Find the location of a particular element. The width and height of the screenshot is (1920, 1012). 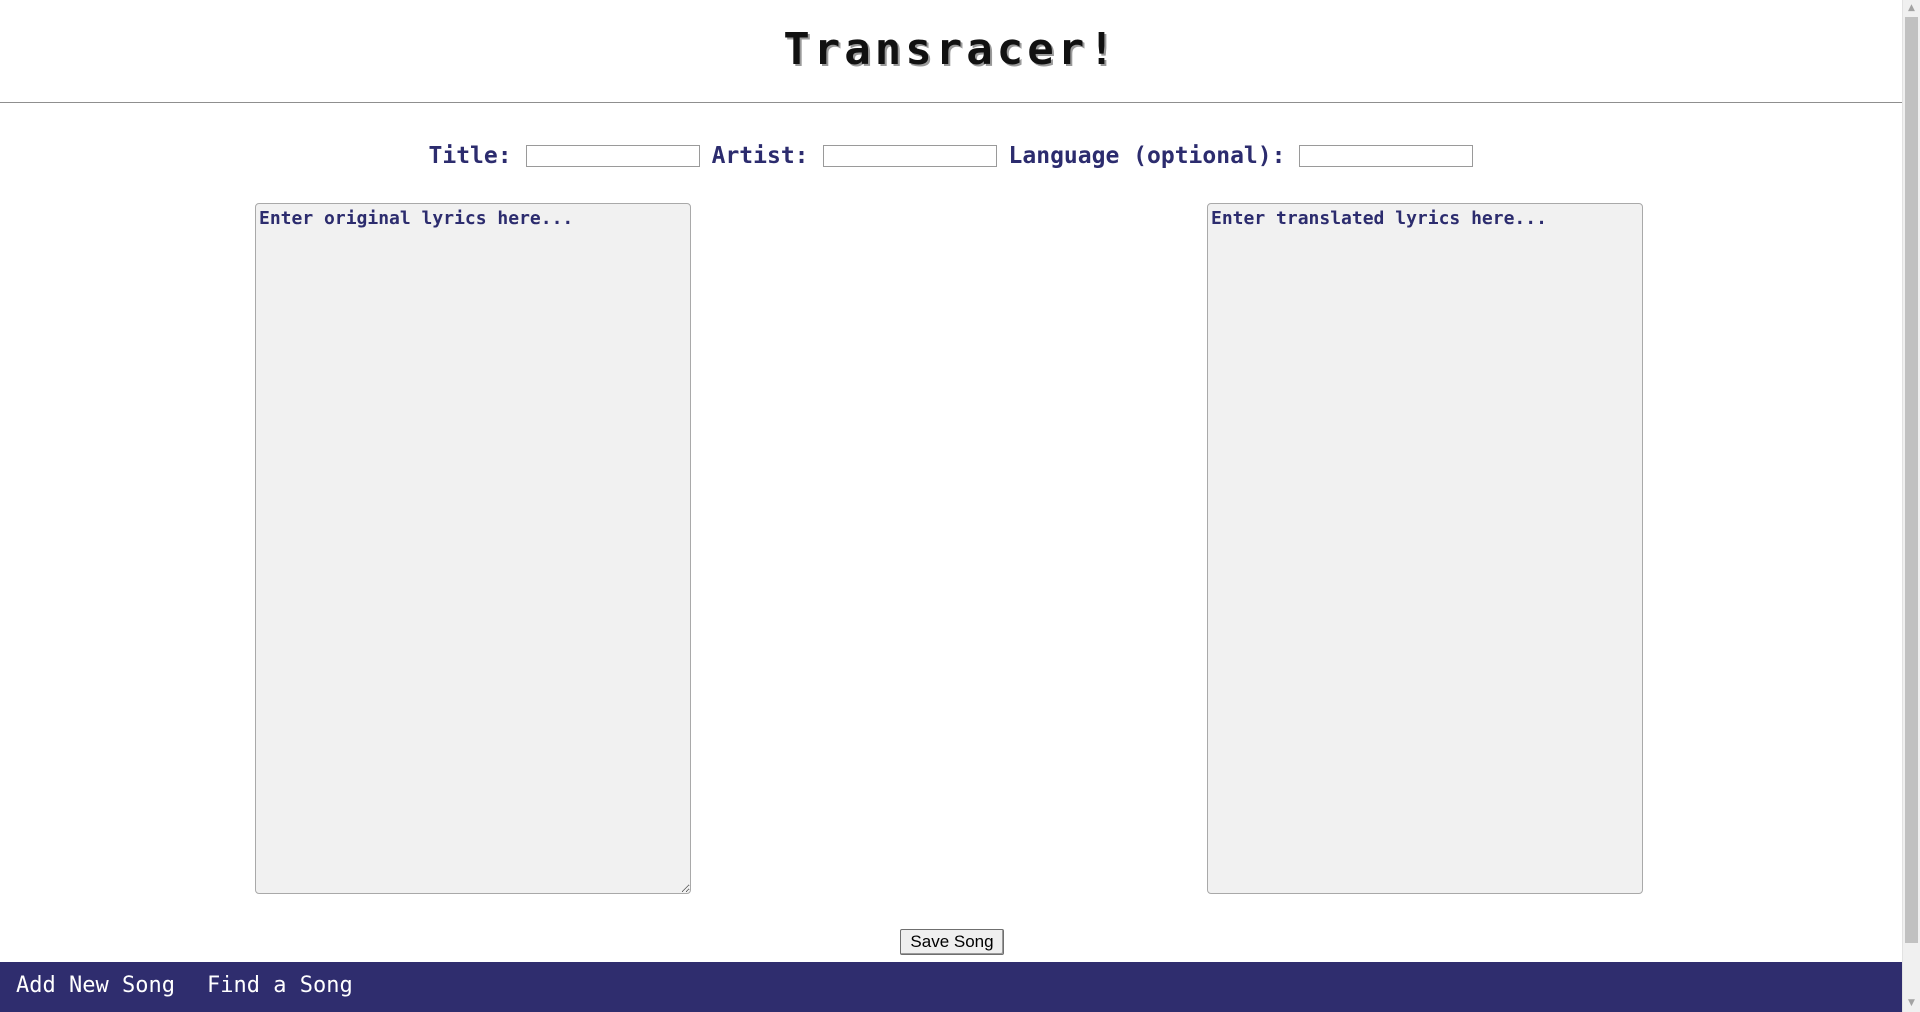

scrollbar-thumb is located at coordinates (1911, 480).